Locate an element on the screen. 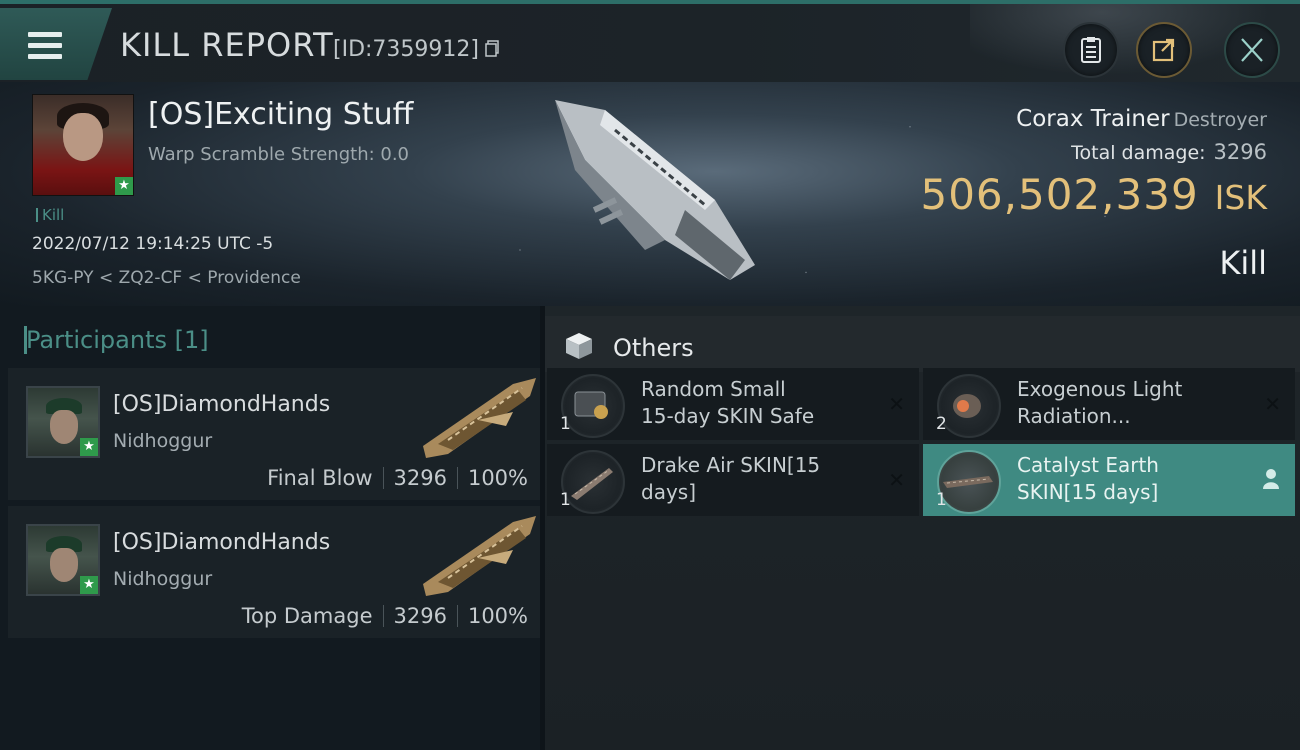 This screenshot has width=1300, height=750. warp-scramble-strength: Warp Scramble Strength: 0.0 is located at coordinates (279, 154).